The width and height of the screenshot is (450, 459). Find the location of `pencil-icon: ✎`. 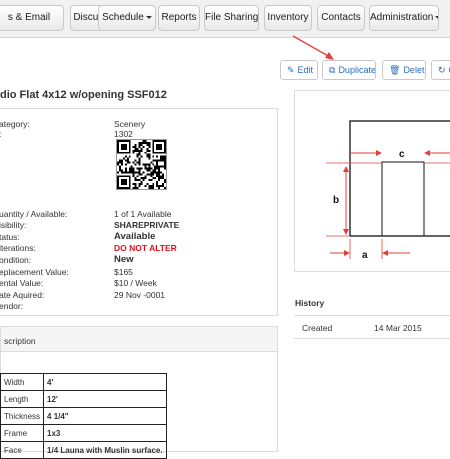

pencil-icon: ✎ is located at coordinates (291, 70).